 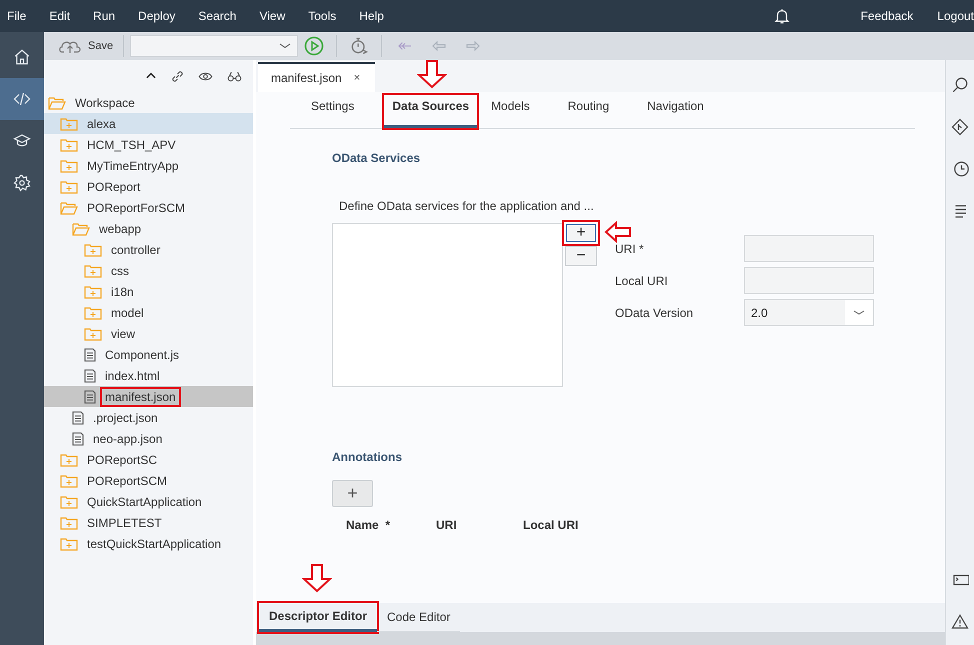 What do you see at coordinates (154, 544) in the screenshot?
I see `tree-item: testQuickStartApplication` at bounding box center [154, 544].